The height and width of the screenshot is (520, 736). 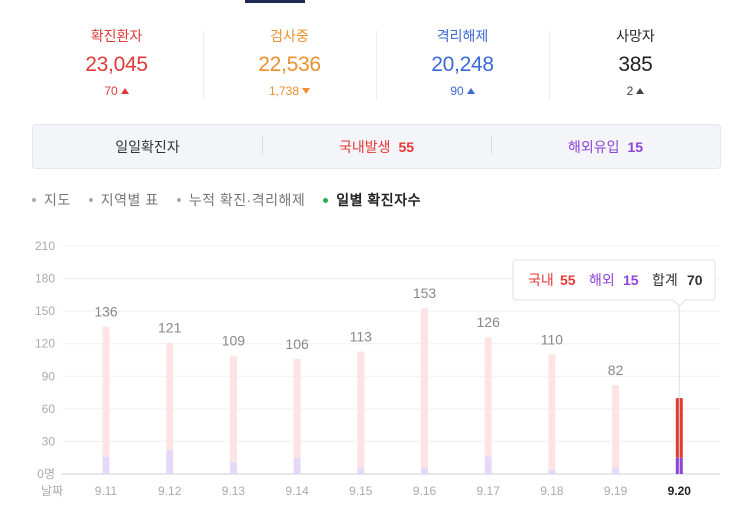 I want to click on tooltip-domestic-label: 국내, so click(x=541, y=280).